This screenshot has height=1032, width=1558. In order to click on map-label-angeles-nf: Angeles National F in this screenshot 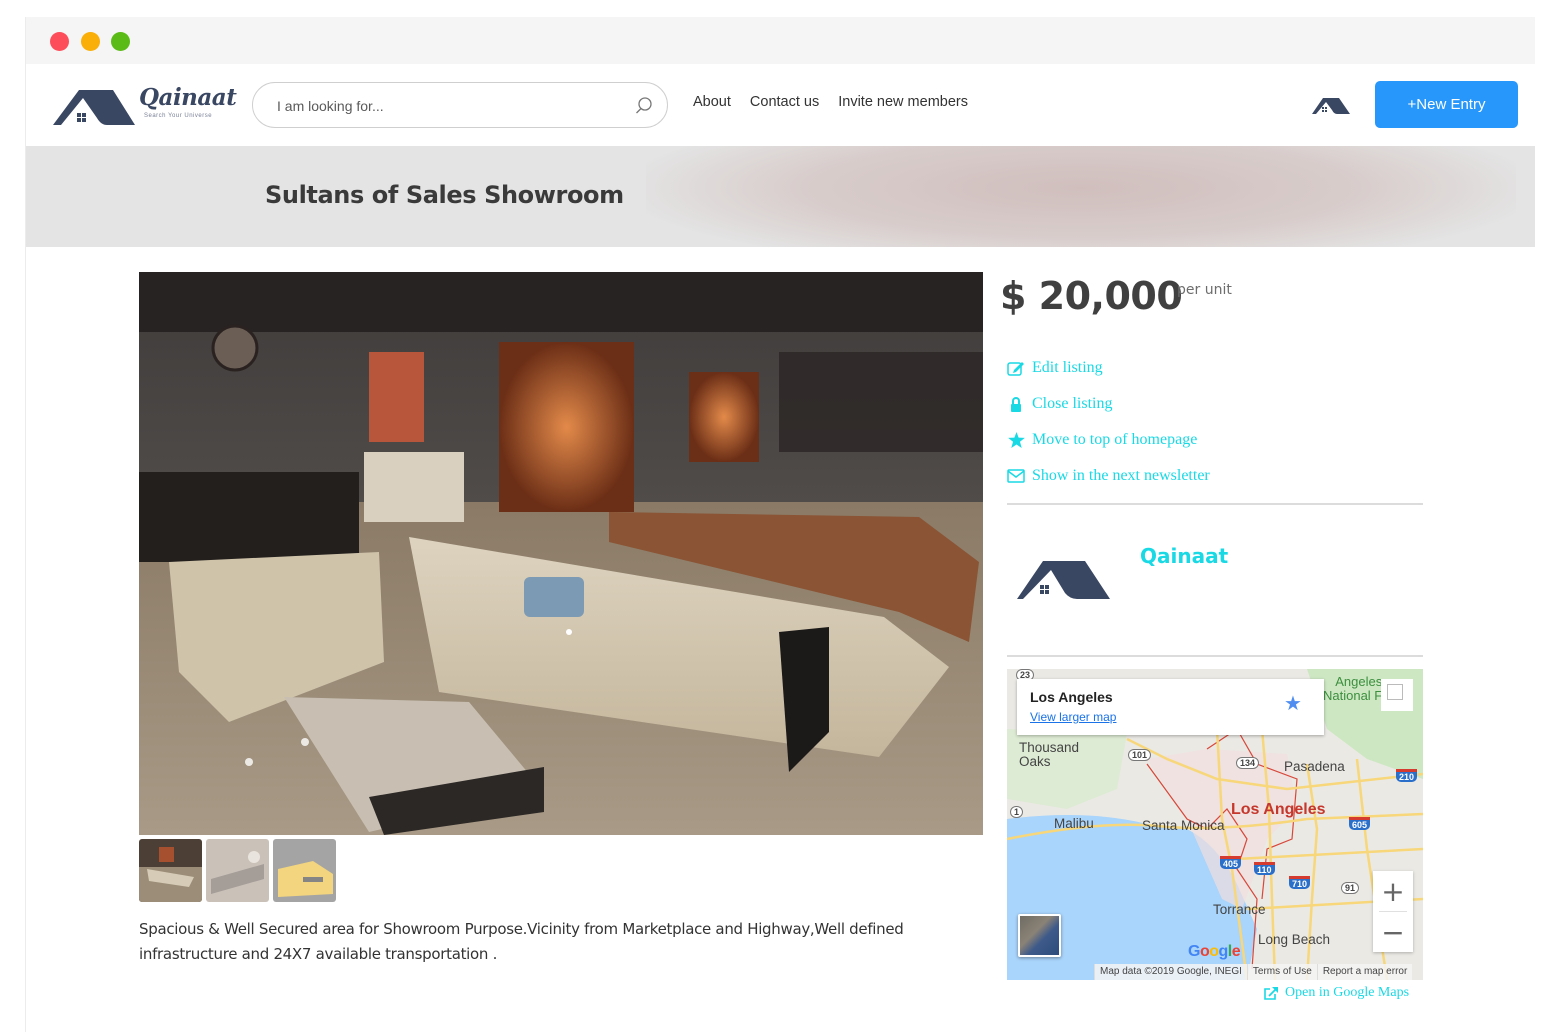, I will do `click(1353, 688)`.